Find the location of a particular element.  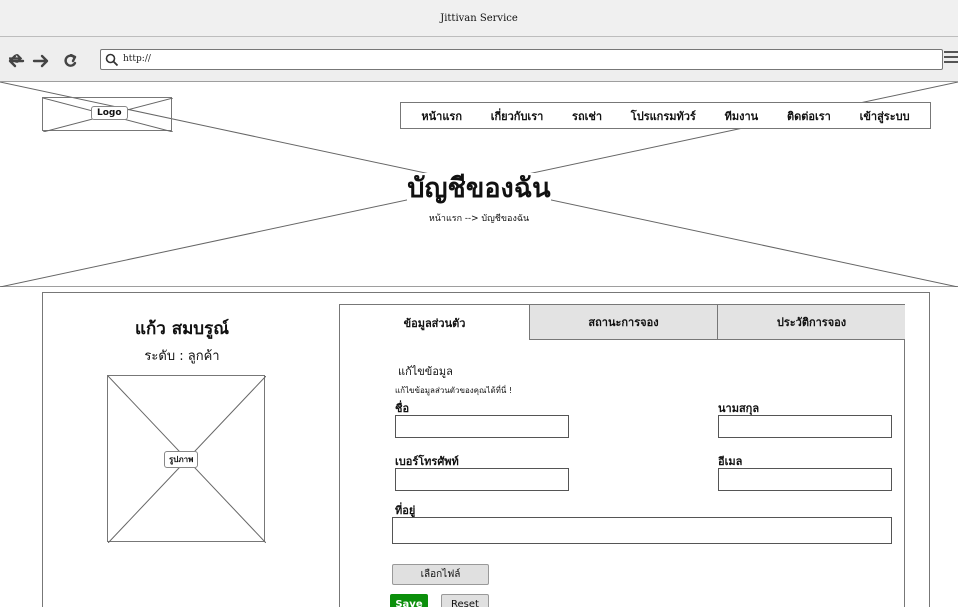

window-titlebar: Jittivan Service is located at coordinates (479, 18).